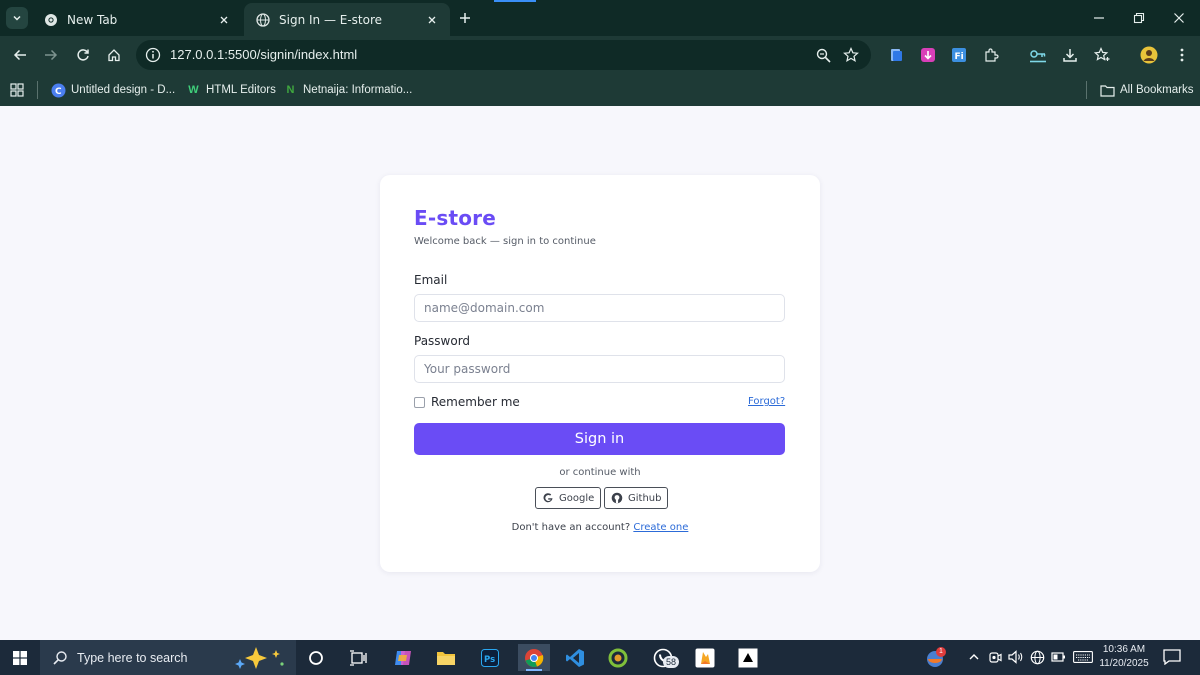 The height and width of the screenshot is (675, 1200). I want to click on new-tab-button, so click(465, 18).